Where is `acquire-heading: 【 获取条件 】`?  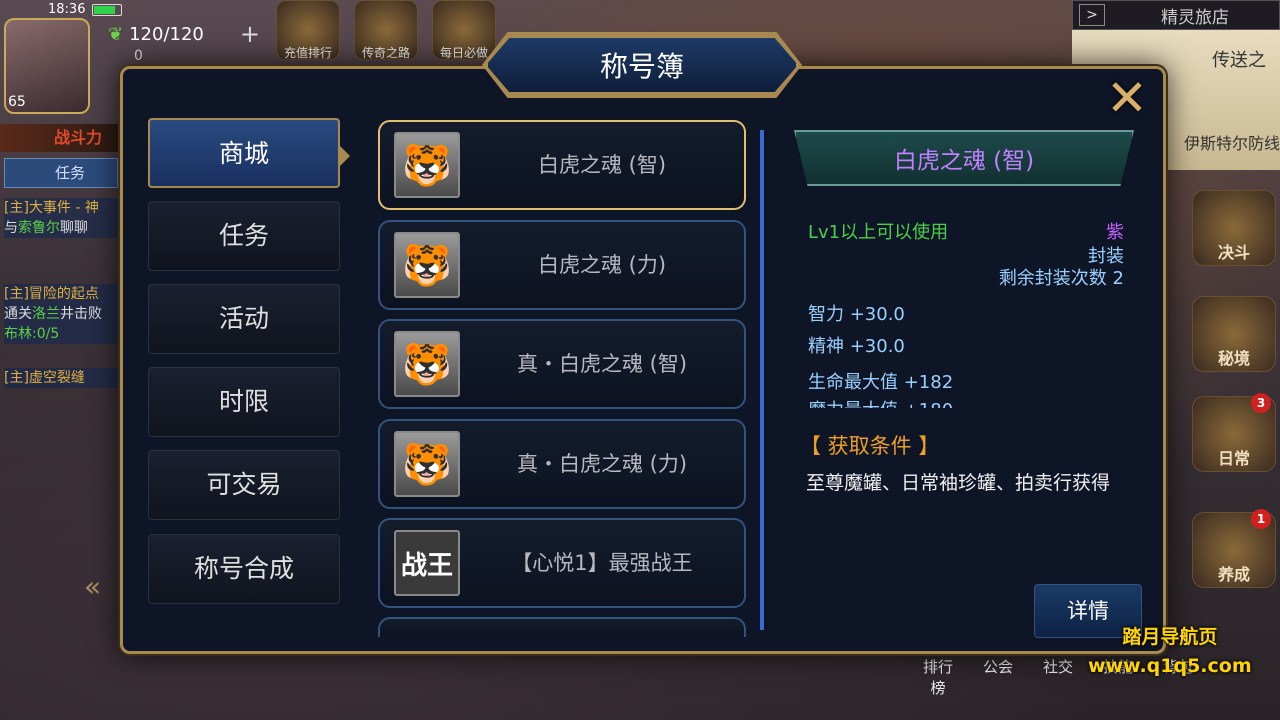 acquire-heading: 【 获取条件 】 is located at coordinates (870, 446).